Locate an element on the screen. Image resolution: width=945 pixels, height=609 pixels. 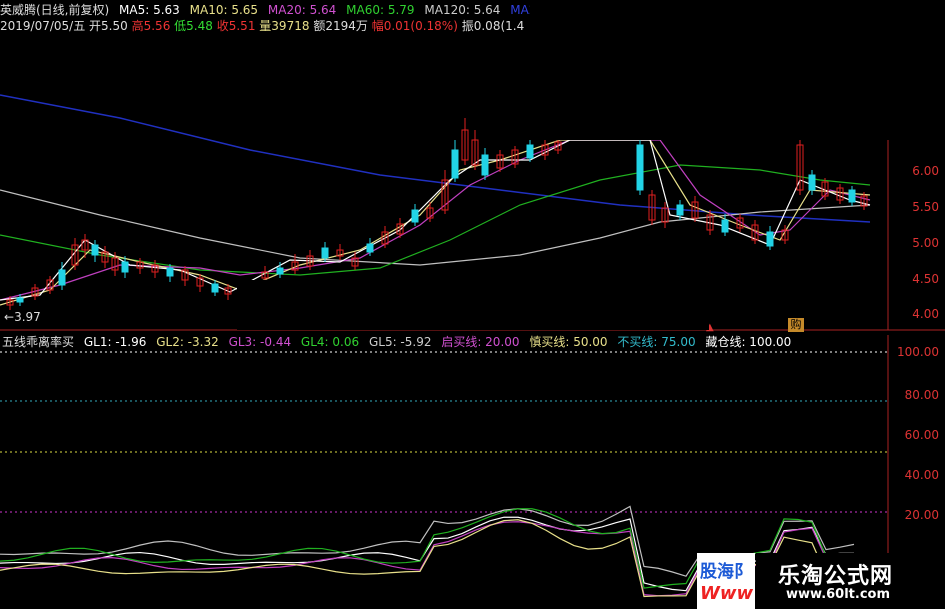
change: 幅0.01(0.18%) is located at coordinates (414, 26).